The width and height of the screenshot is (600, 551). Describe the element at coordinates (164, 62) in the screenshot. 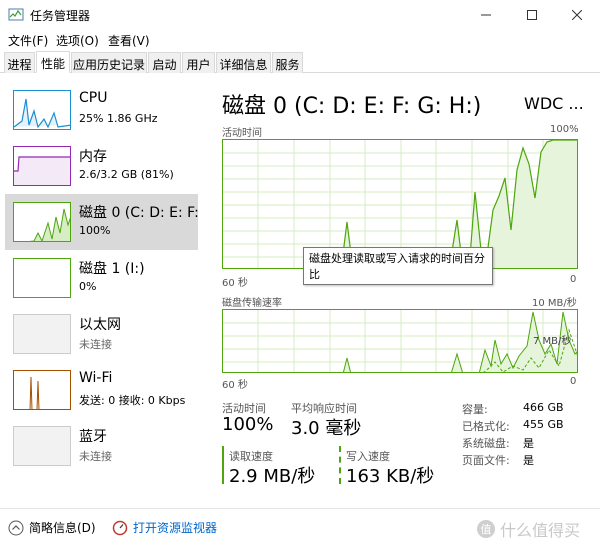

I see `tab-startup: 启动` at that location.